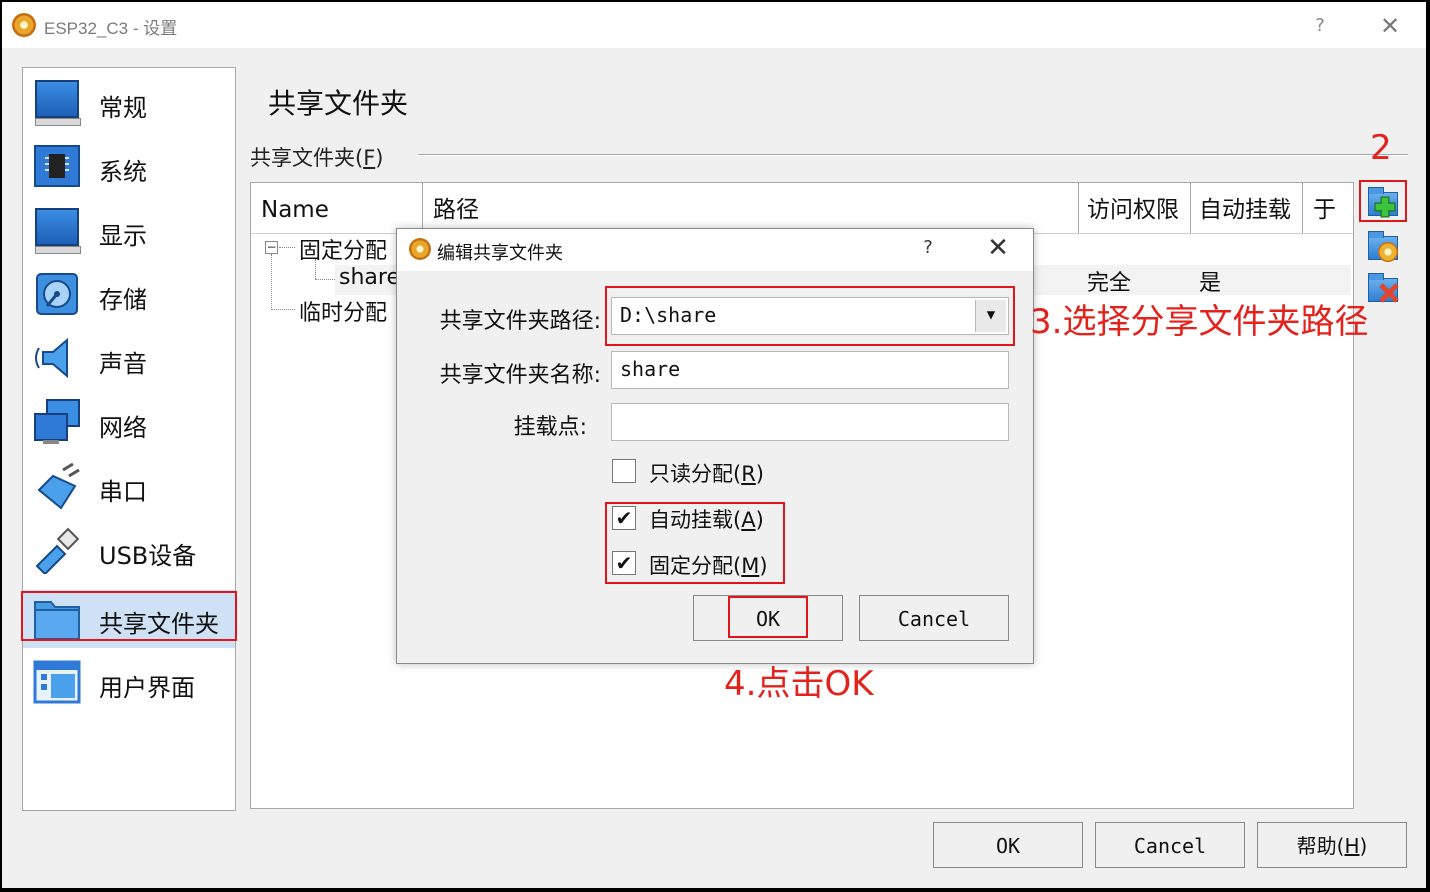 This screenshot has height=892, width=1430. What do you see at coordinates (369, 277) in the screenshot?
I see `table-row-share-name: share` at bounding box center [369, 277].